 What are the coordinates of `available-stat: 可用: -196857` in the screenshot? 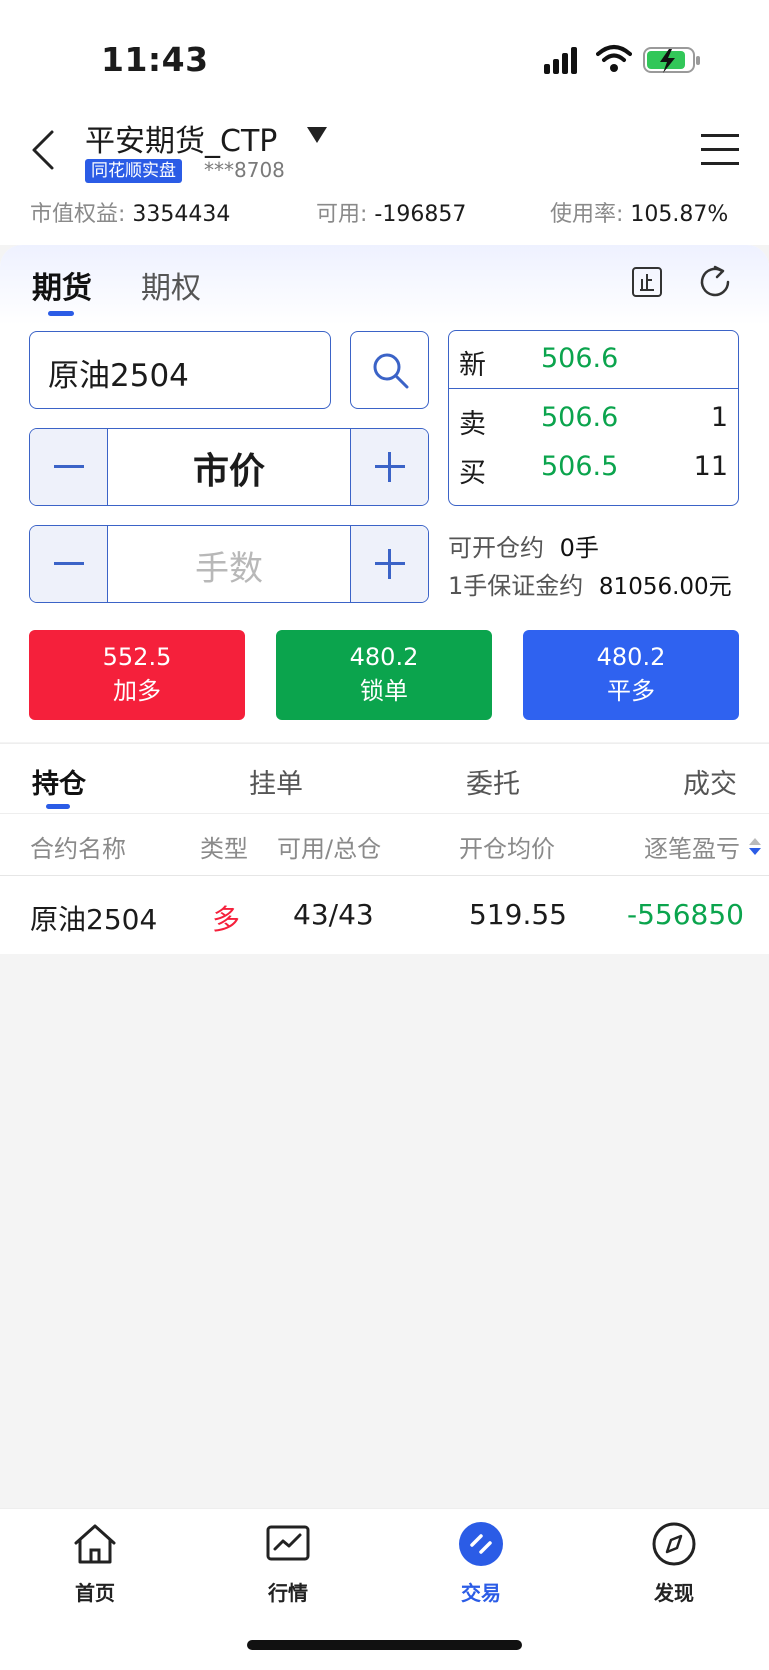 It's located at (391, 212).